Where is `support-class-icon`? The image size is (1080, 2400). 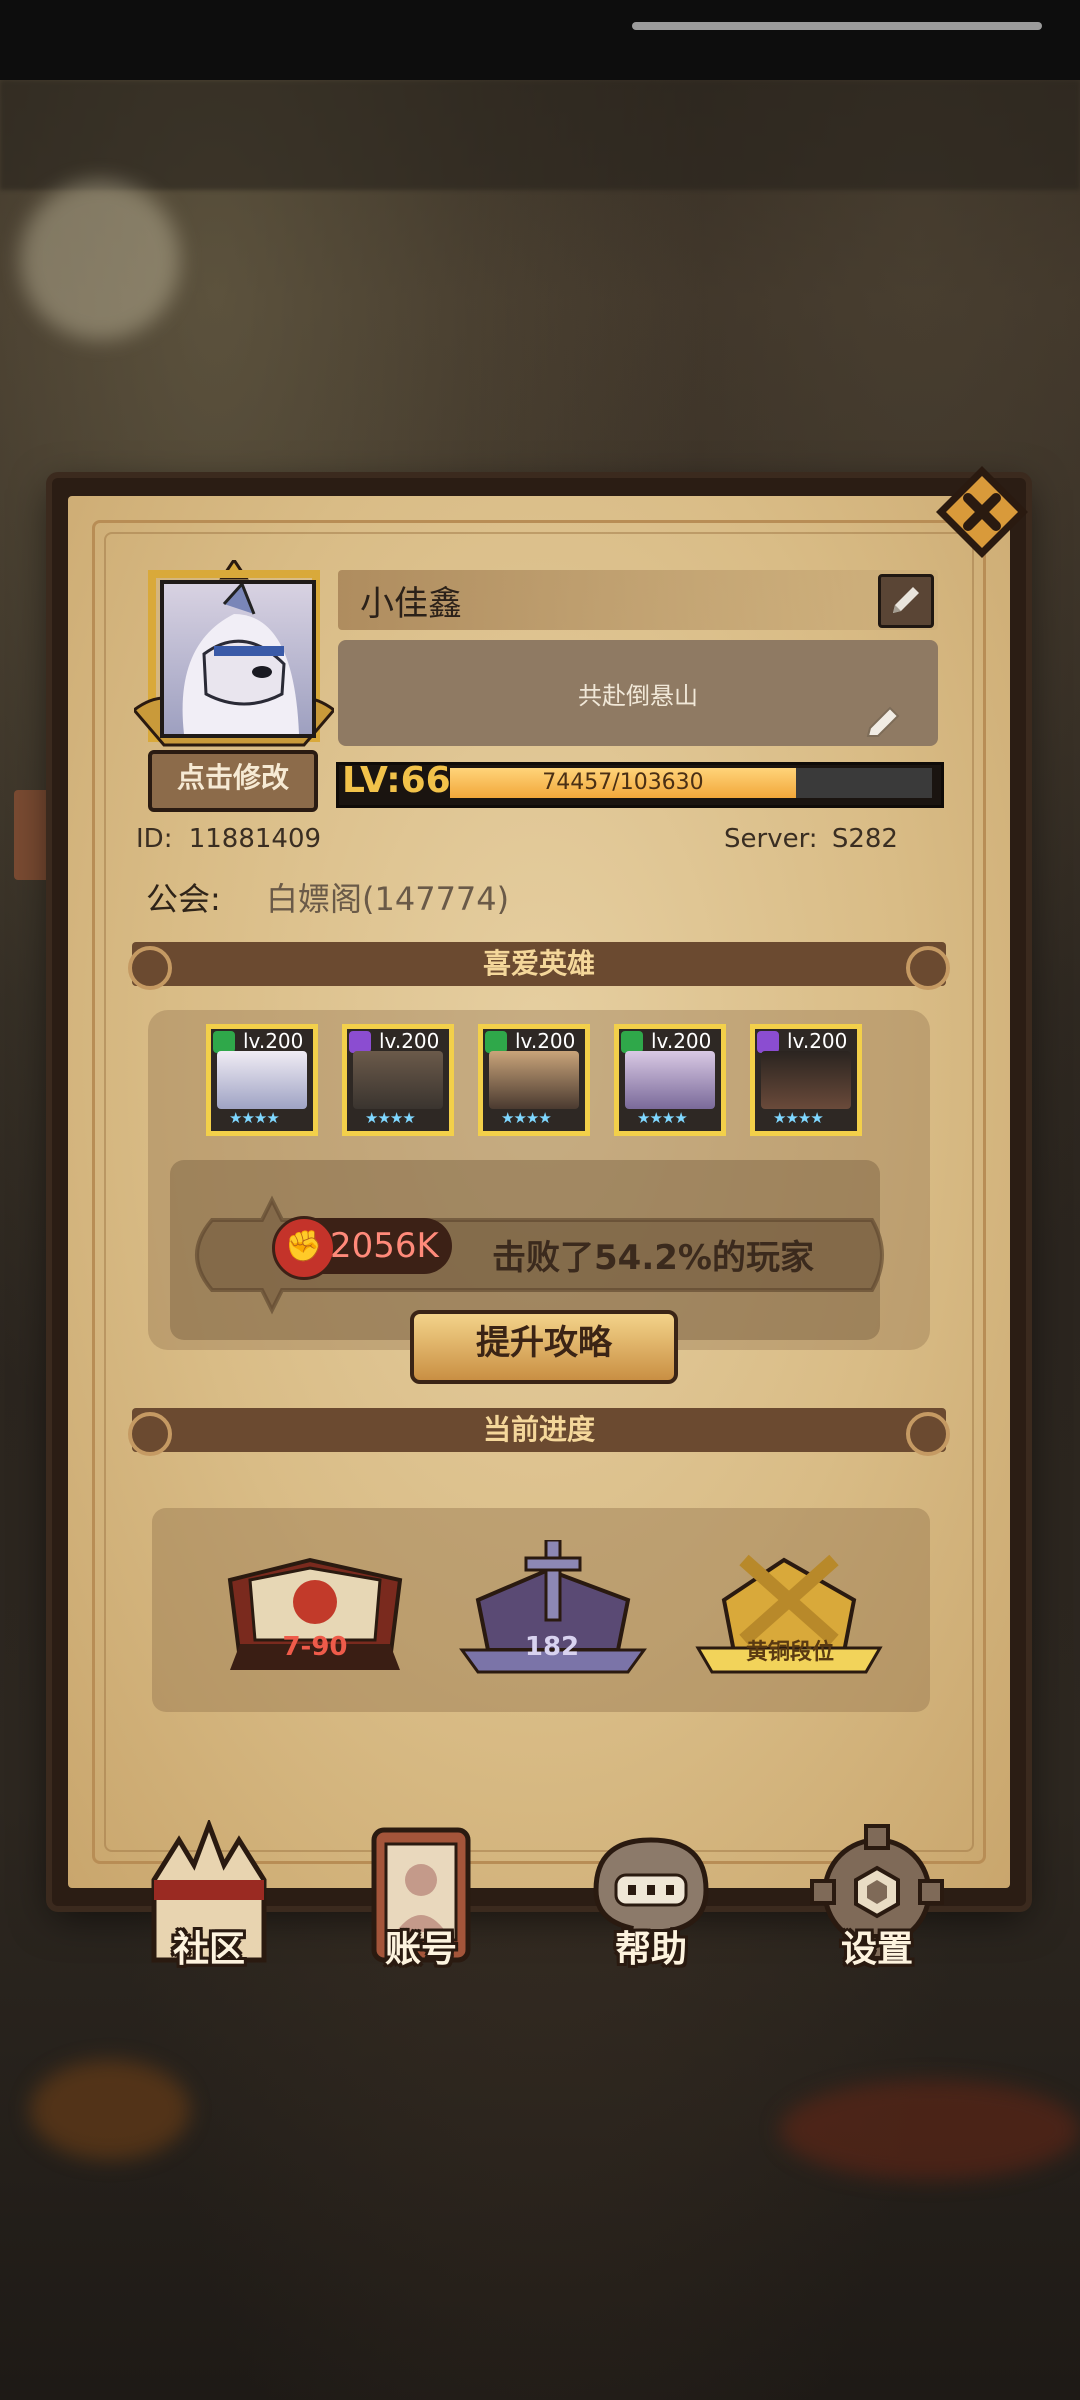 support-class-icon is located at coordinates (632, 1042).